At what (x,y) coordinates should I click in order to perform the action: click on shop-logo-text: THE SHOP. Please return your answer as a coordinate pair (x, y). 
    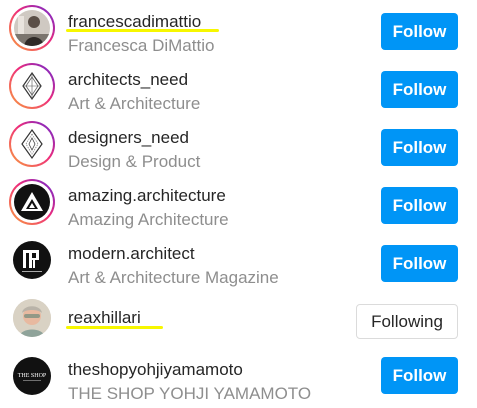
    Looking at the image, I should click on (32, 376).